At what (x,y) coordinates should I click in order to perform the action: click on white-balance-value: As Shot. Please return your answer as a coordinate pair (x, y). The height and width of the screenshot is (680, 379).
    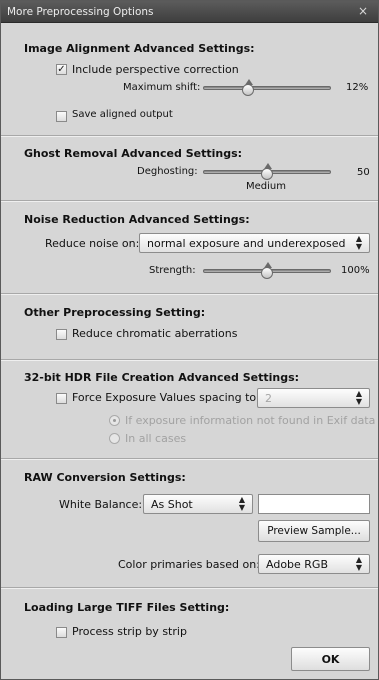
    Looking at the image, I should click on (172, 504).